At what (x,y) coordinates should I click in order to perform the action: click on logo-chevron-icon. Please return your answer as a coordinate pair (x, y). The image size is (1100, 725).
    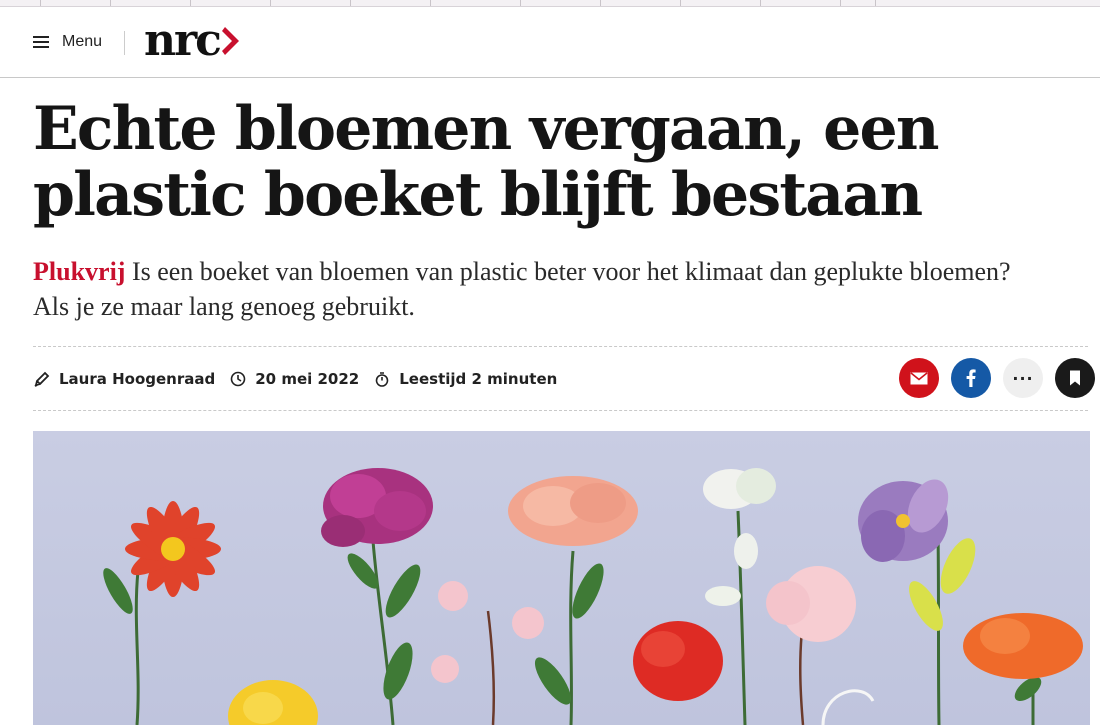
    Looking at the image, I should click on (230, 41).